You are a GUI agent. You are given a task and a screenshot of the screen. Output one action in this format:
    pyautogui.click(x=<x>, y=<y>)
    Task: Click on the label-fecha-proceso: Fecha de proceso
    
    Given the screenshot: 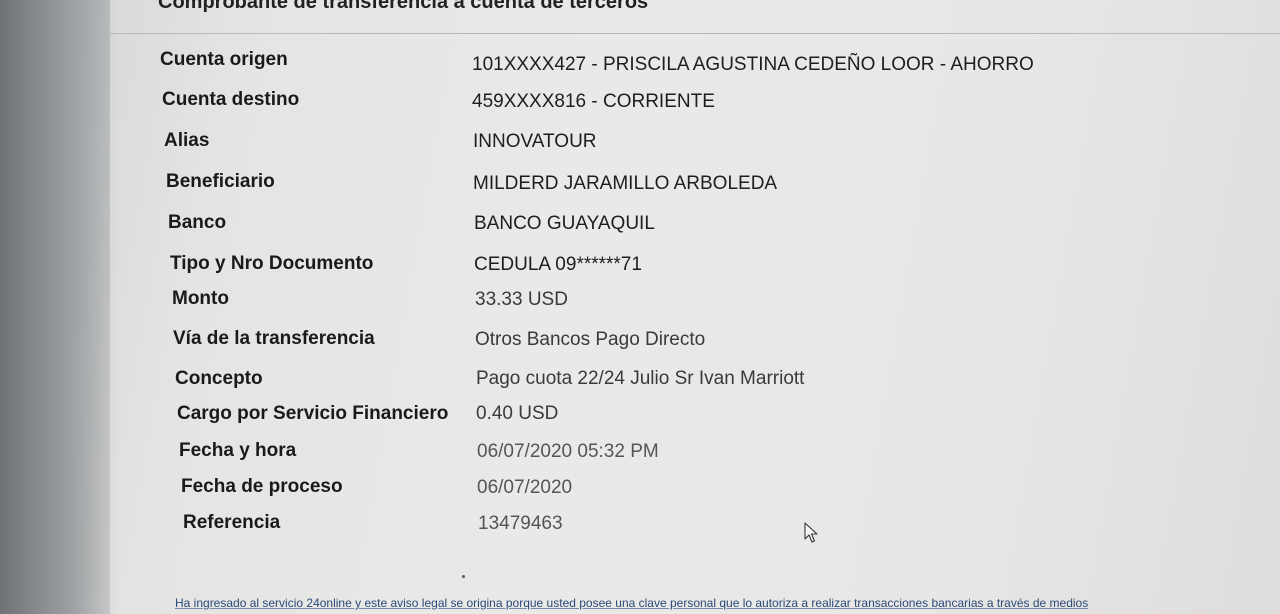 What is the action you would take?
    pyautogui.click(x=262, y=486)
    